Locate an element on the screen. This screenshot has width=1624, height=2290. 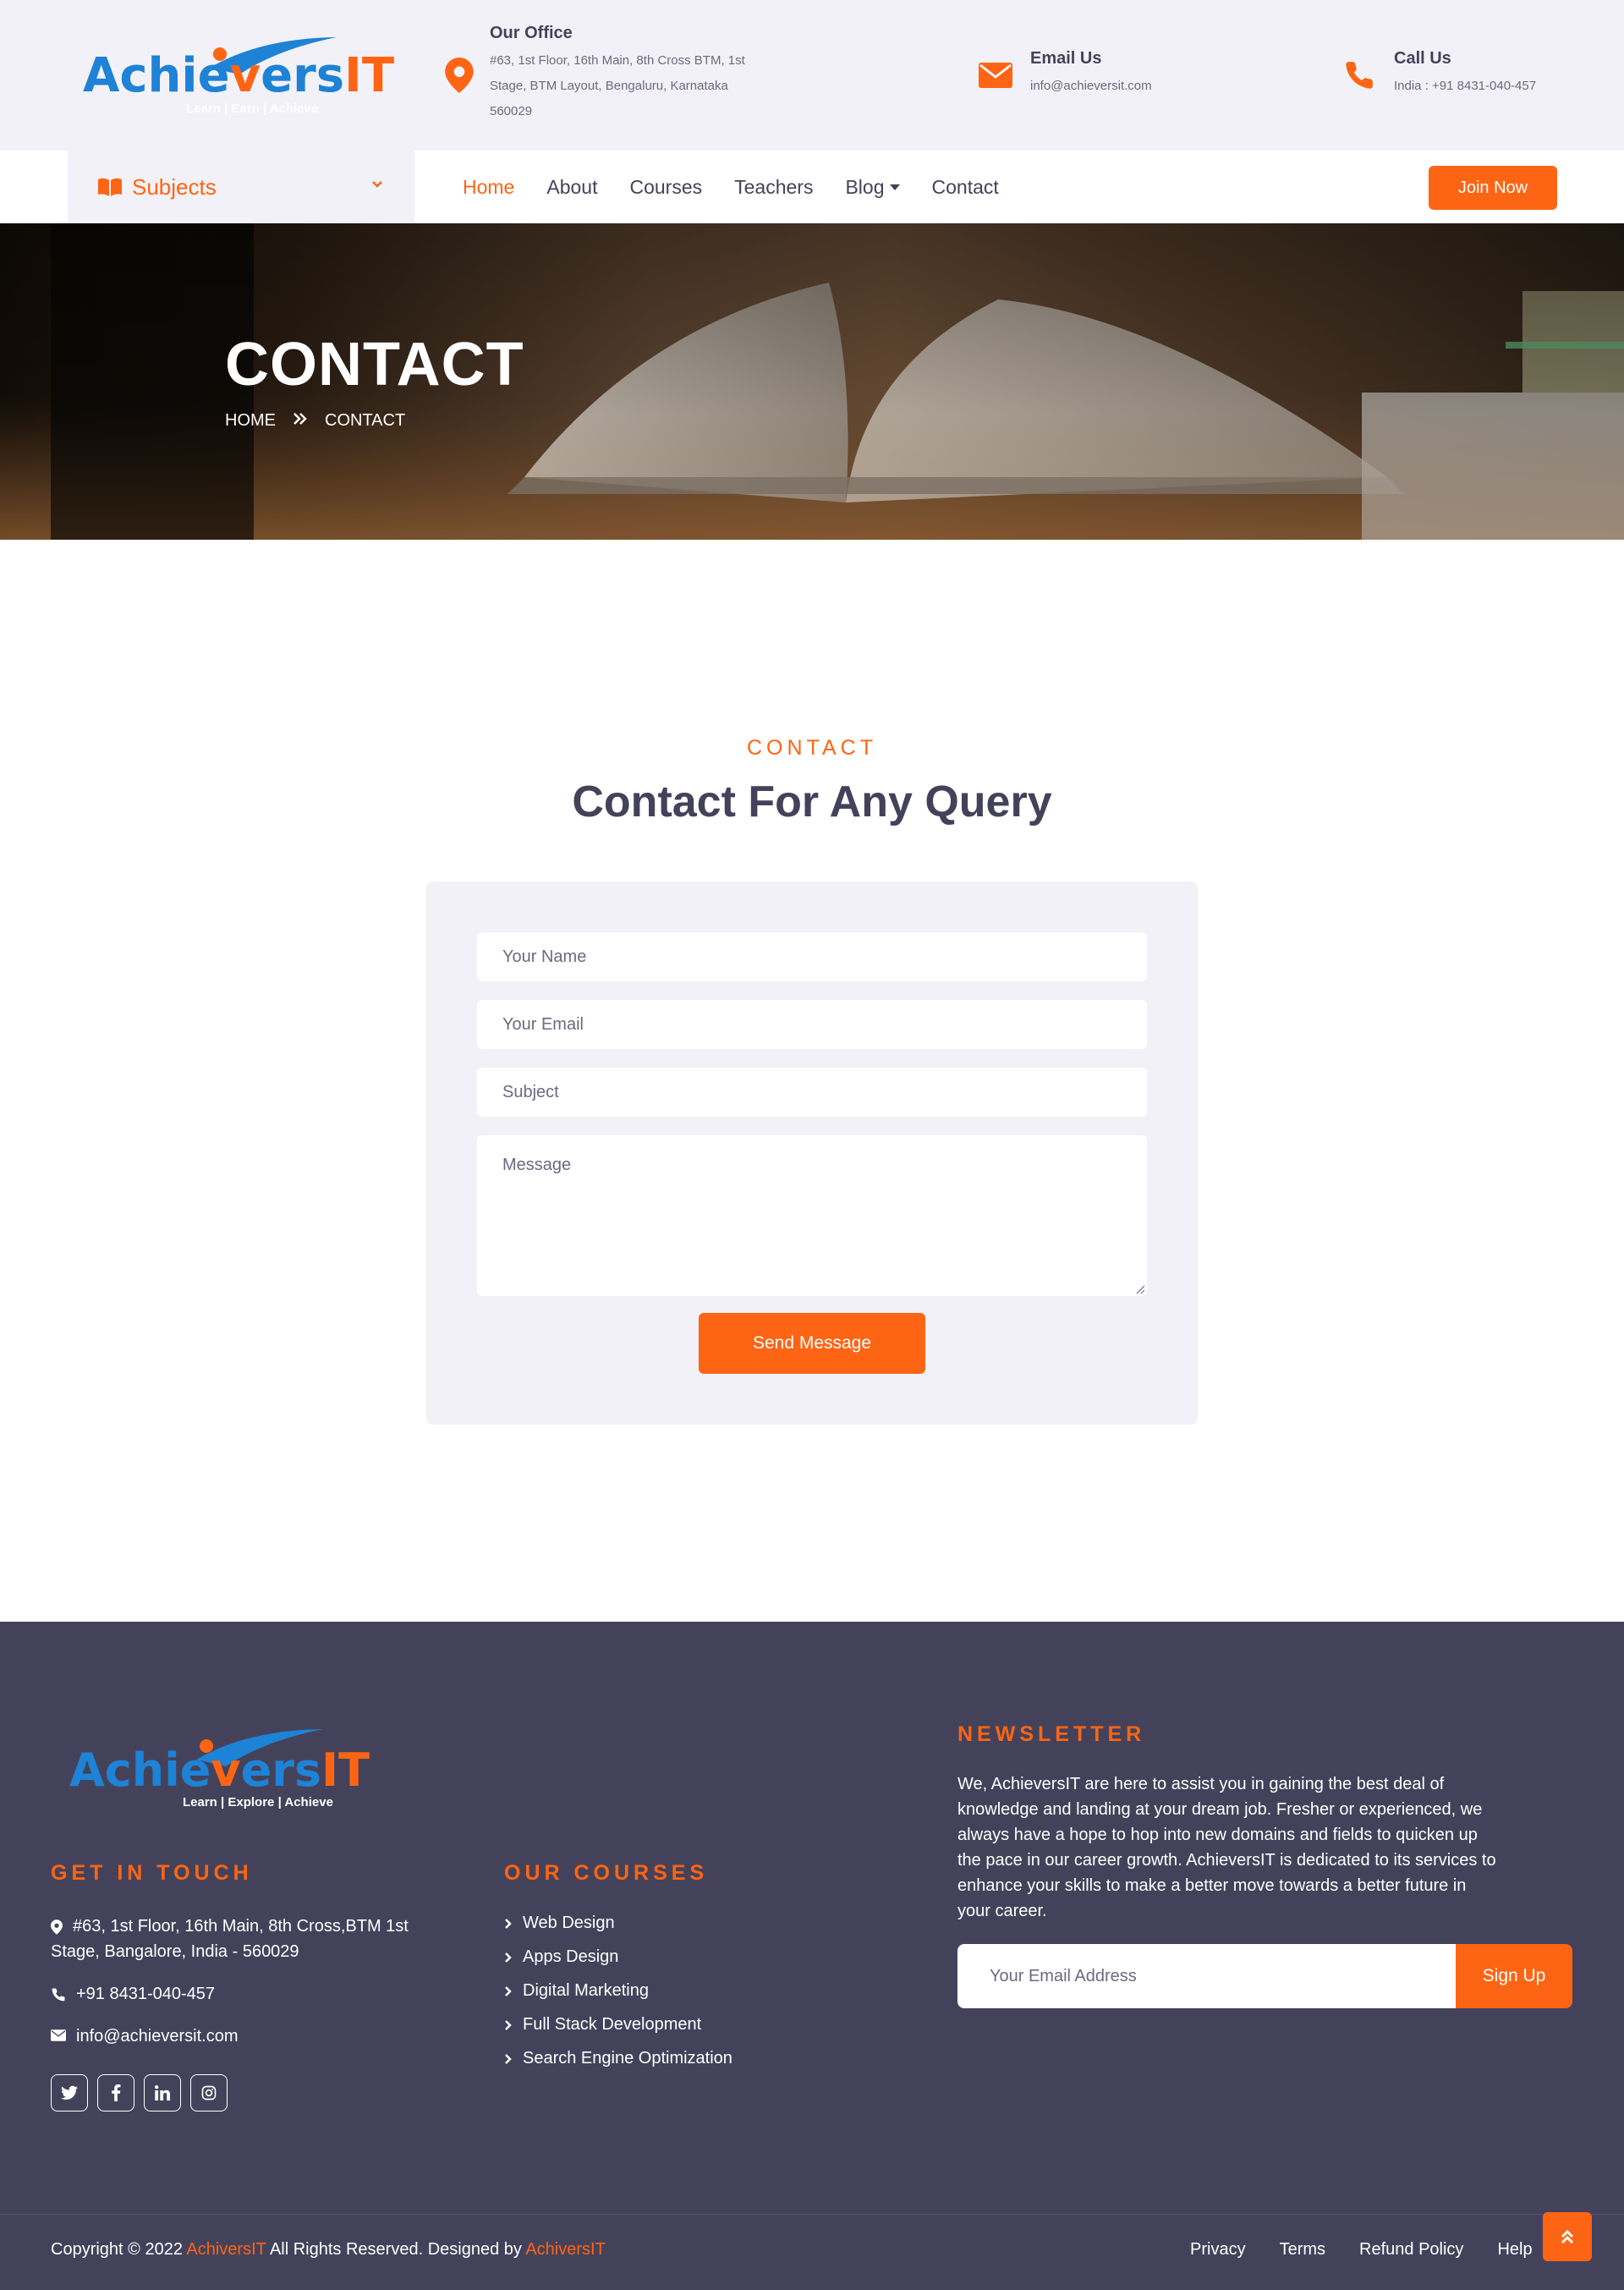
footer-address-line2: Stage, Bangalore, India - 560029 is located at coordinates (175, 1952).